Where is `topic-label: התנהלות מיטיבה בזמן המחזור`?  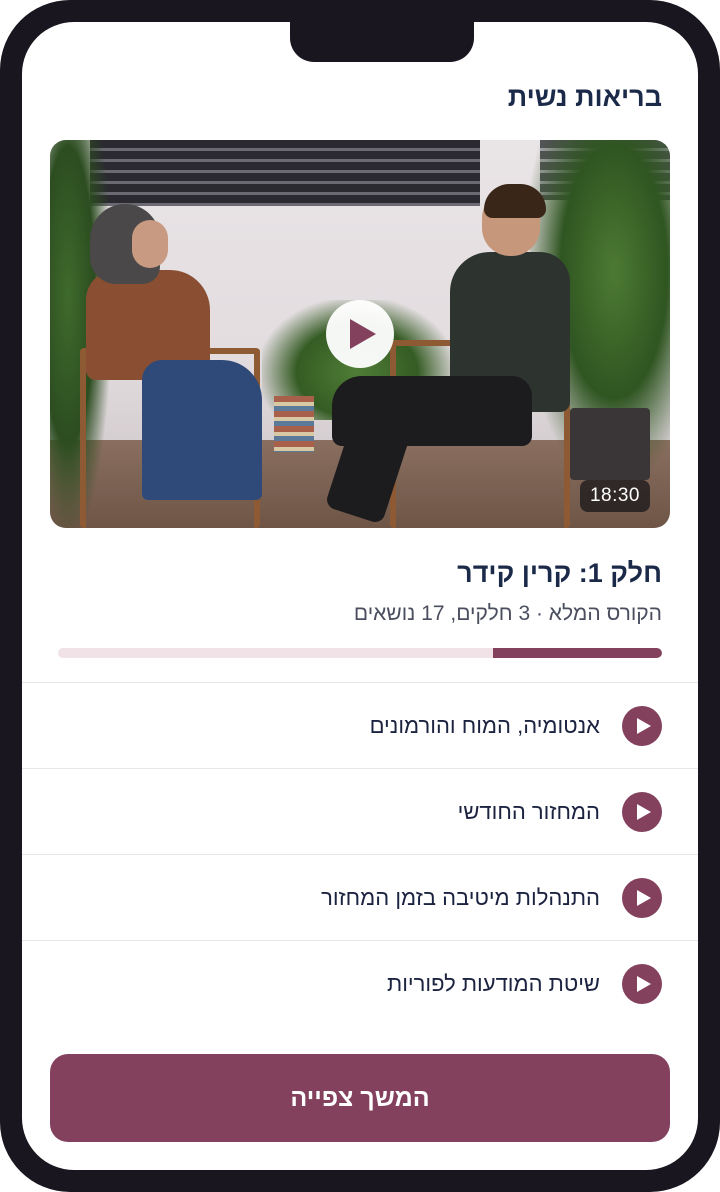 topic-label: התנהלות מיטיבה בזמן המחזור is located at coordinates (460, 897).